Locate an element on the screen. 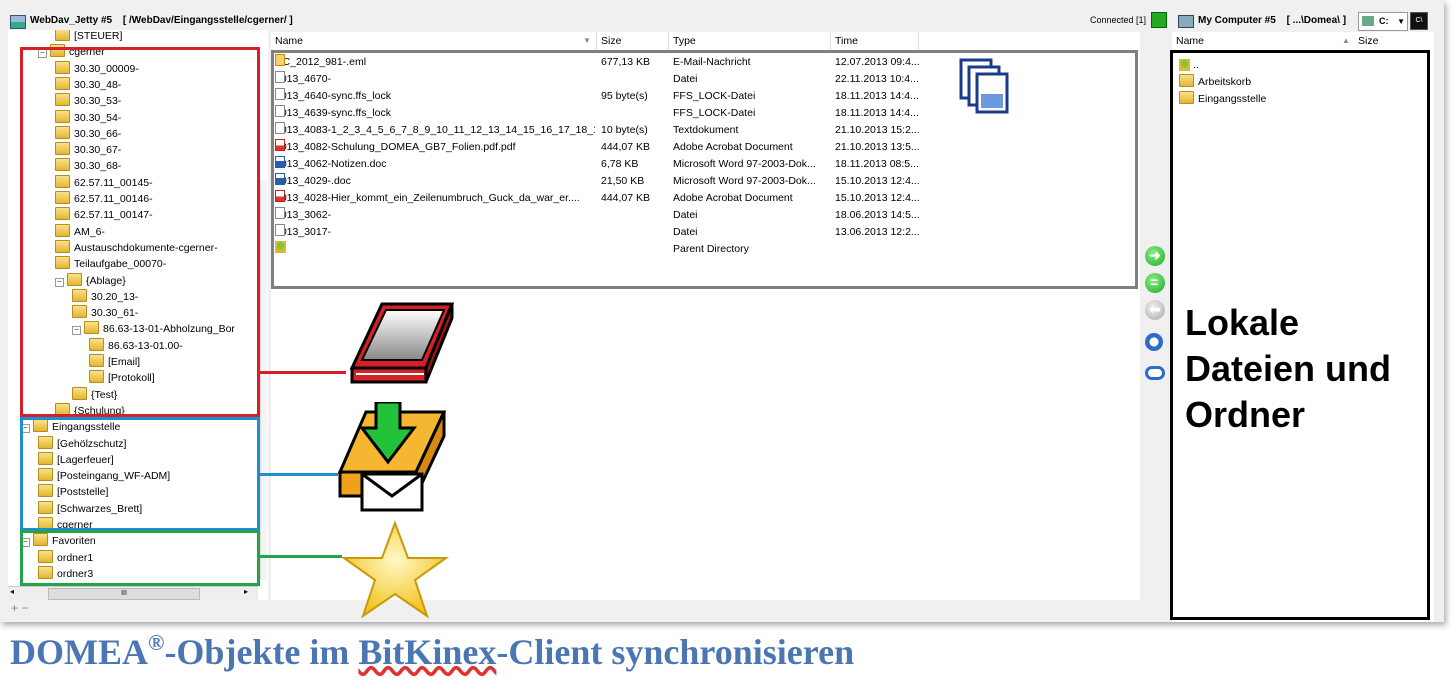 The height and width of the screenshot is (698, 1456). local-item-label: Eingangsstelle is located at coordinates (1232, 99).